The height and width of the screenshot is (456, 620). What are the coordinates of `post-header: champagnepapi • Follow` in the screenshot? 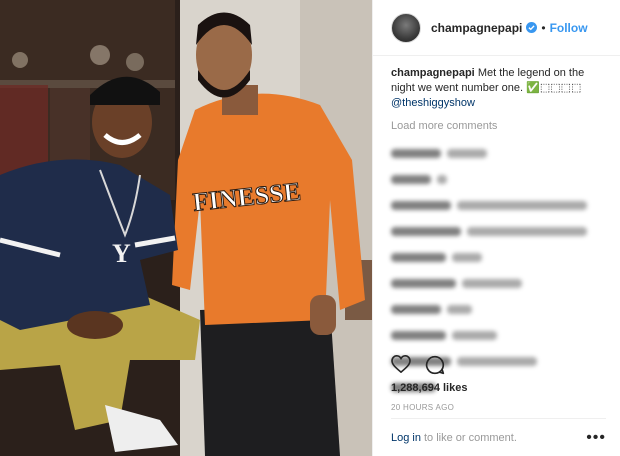 It's located at (496, 28).